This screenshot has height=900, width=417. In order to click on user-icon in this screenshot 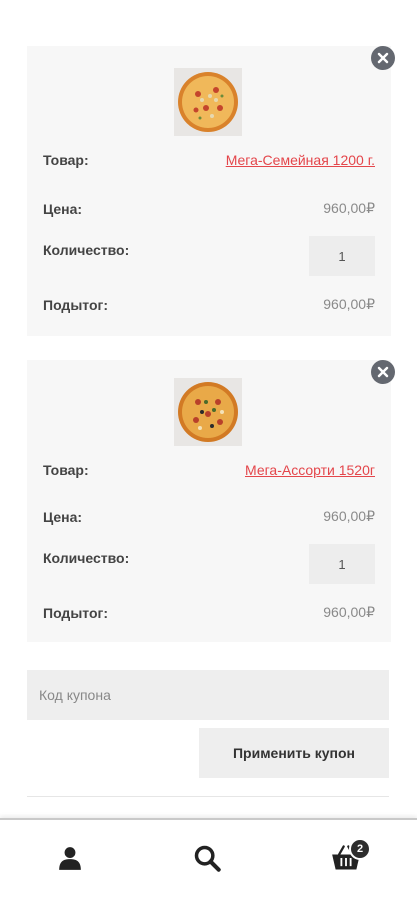, I will do `click(70, 858)`.